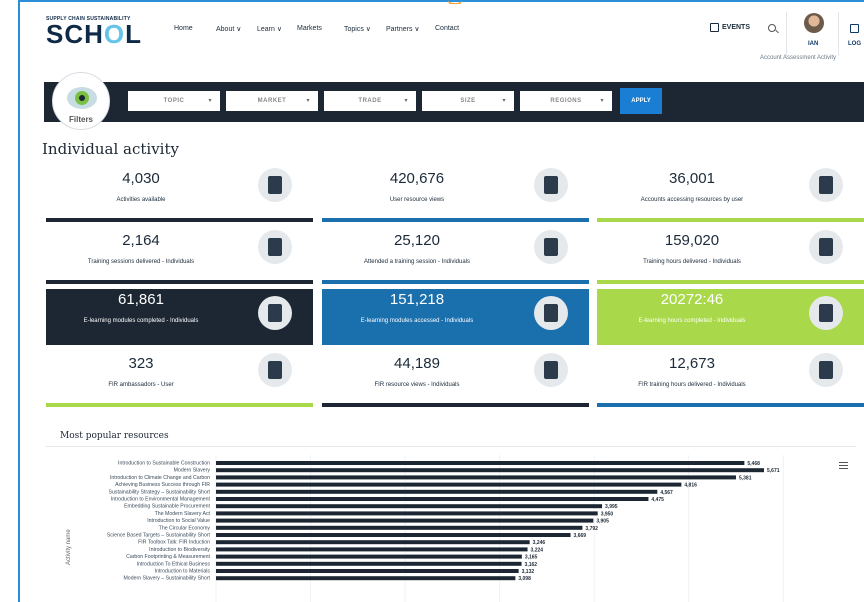 The width and height of the screenshot is (864, 602). Describe the element at coordinates (417, 200) in the screenshot. I see `stat-label: User resource views` at that location.